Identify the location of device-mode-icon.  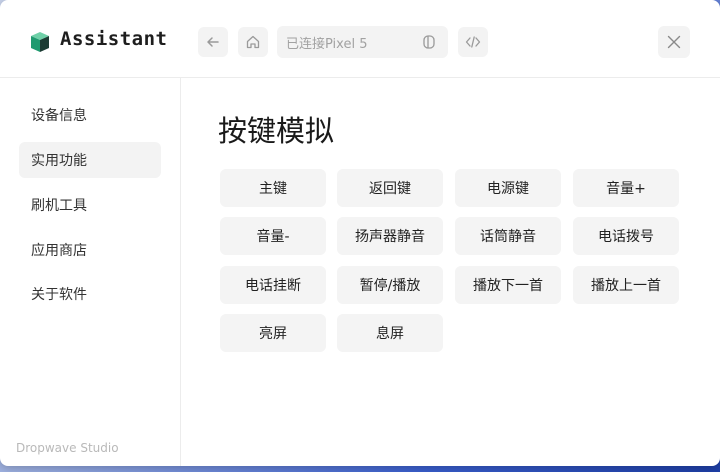
(429, 42).